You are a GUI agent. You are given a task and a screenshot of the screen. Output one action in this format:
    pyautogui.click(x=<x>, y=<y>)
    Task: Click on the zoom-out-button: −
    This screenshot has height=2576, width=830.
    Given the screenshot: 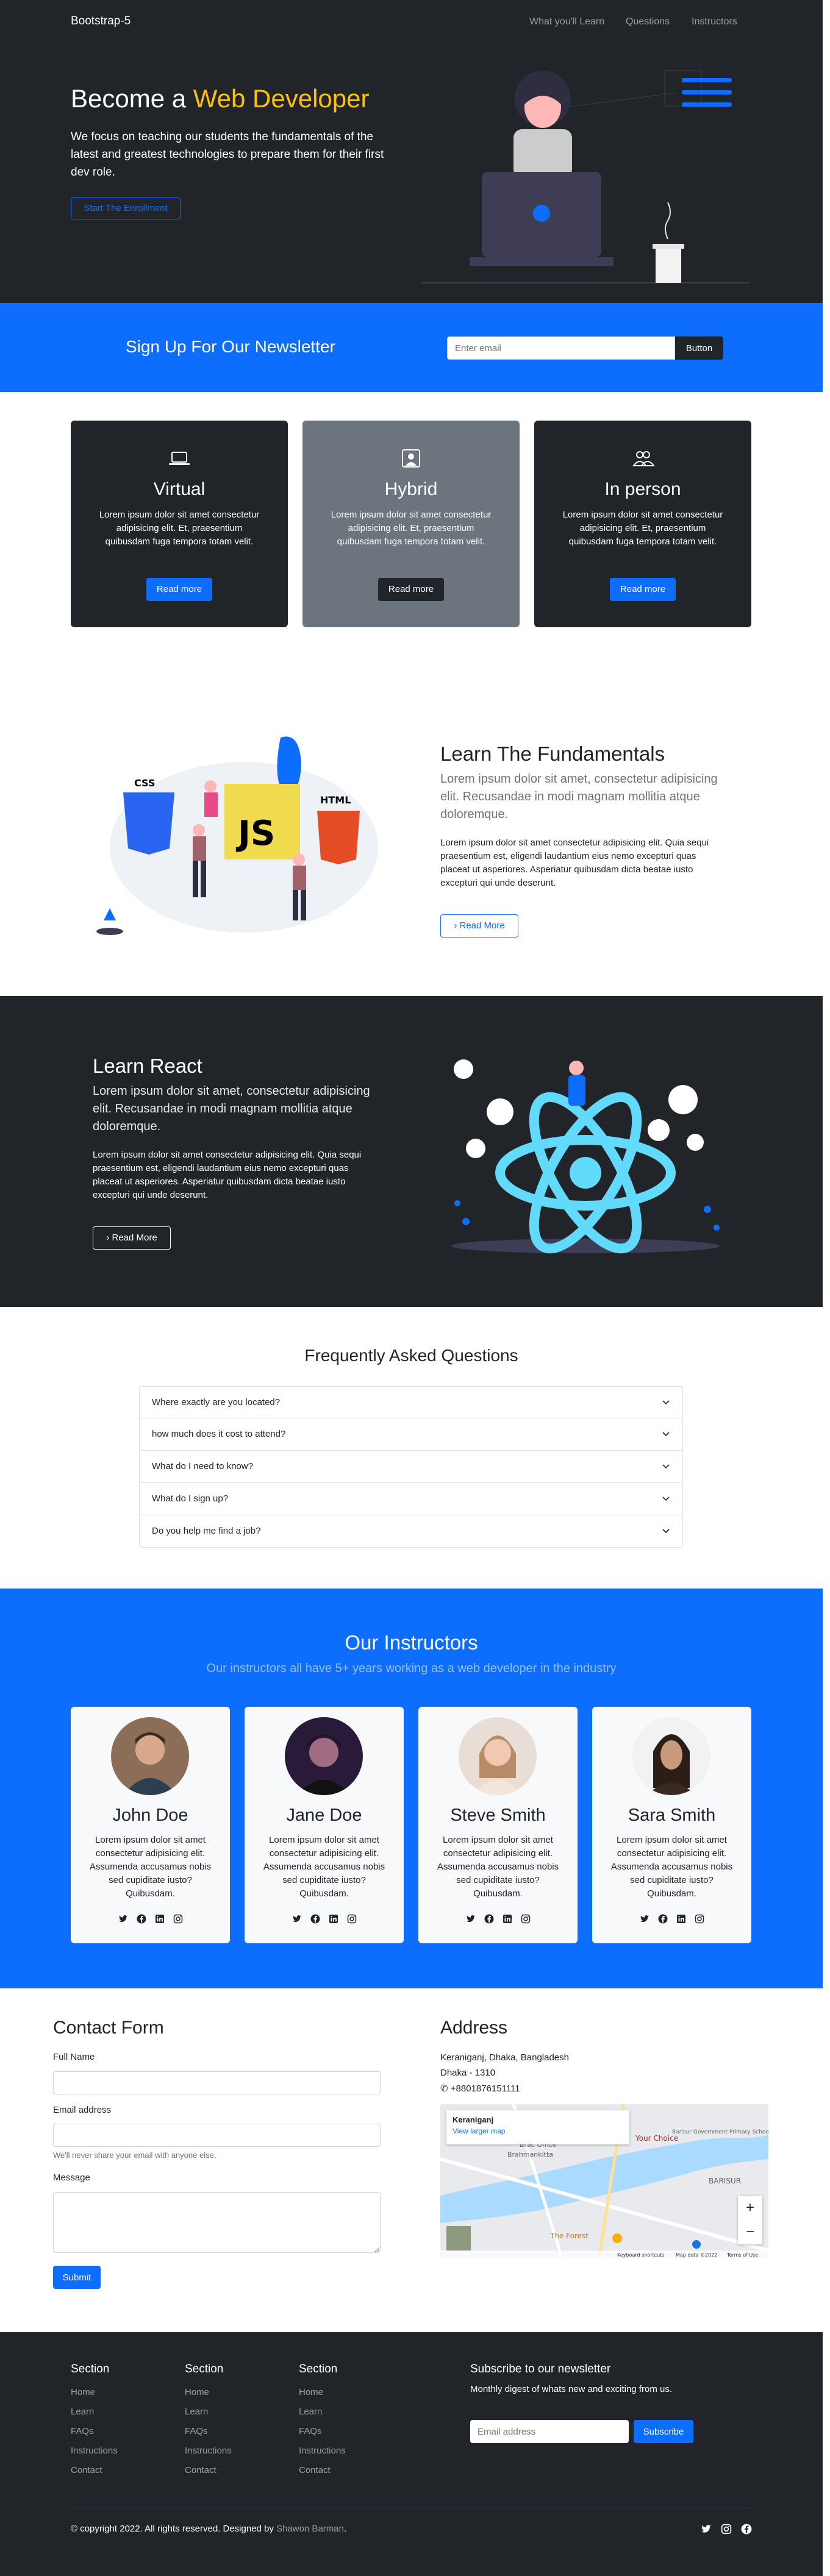 What is the action you would take?
    pyautogui.click(x=750, y=2232)
    